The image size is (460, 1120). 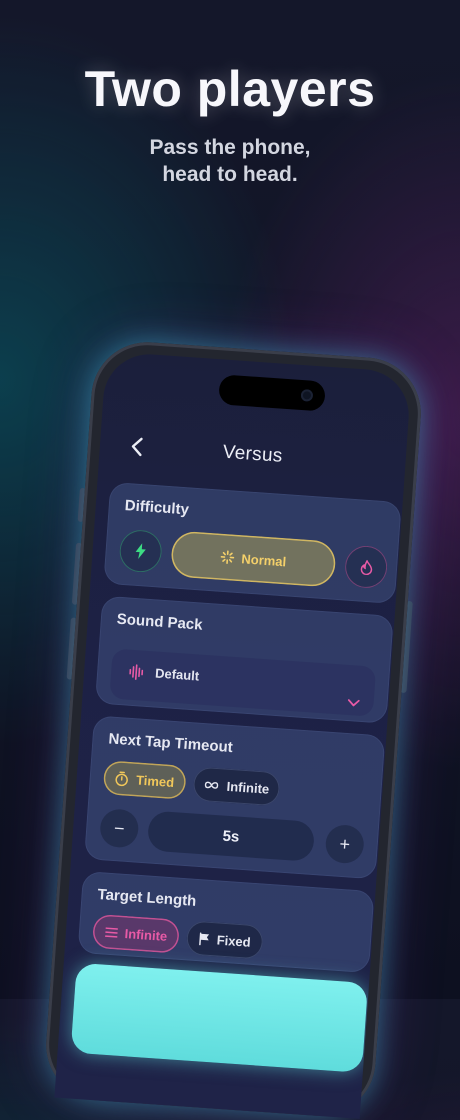 I want to click on timeout-increase-button: +, so click(x=345, y=844).